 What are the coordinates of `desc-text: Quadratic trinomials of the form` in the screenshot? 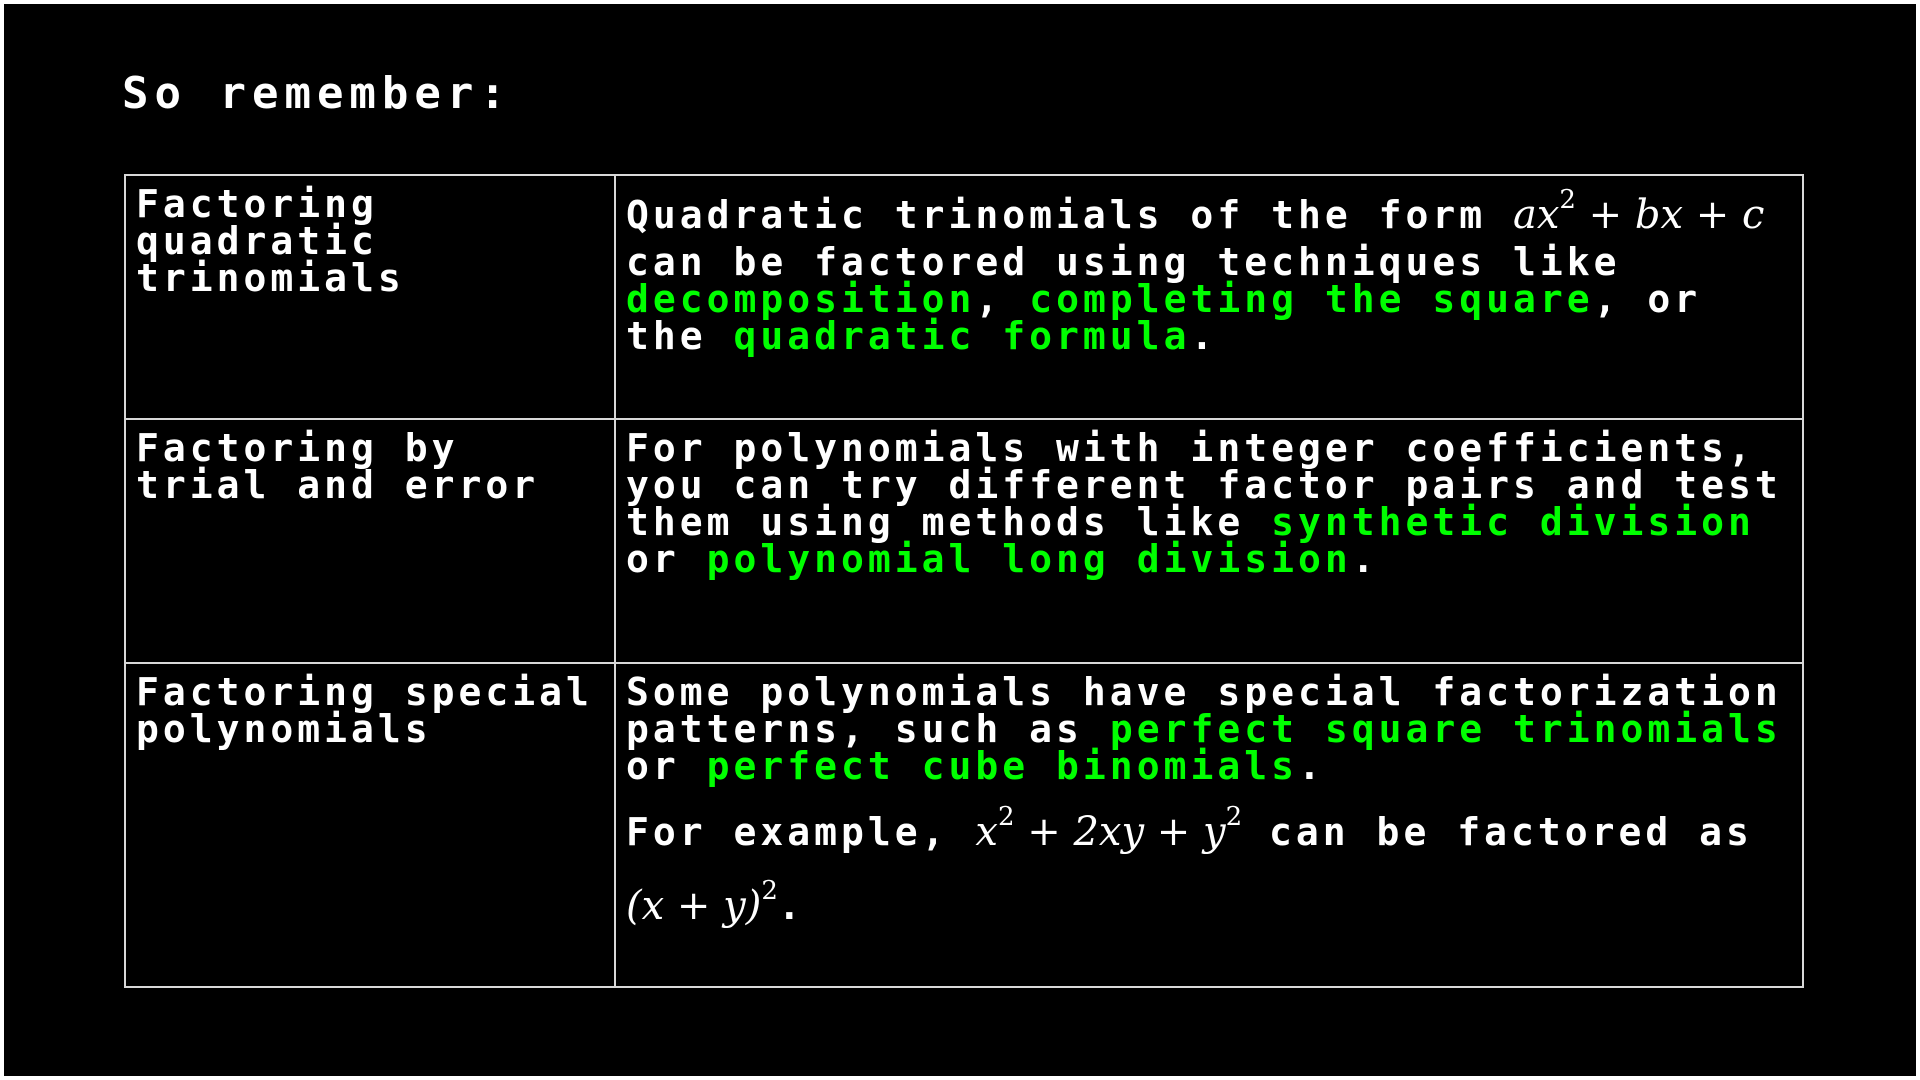 It's located at (1069, 215).